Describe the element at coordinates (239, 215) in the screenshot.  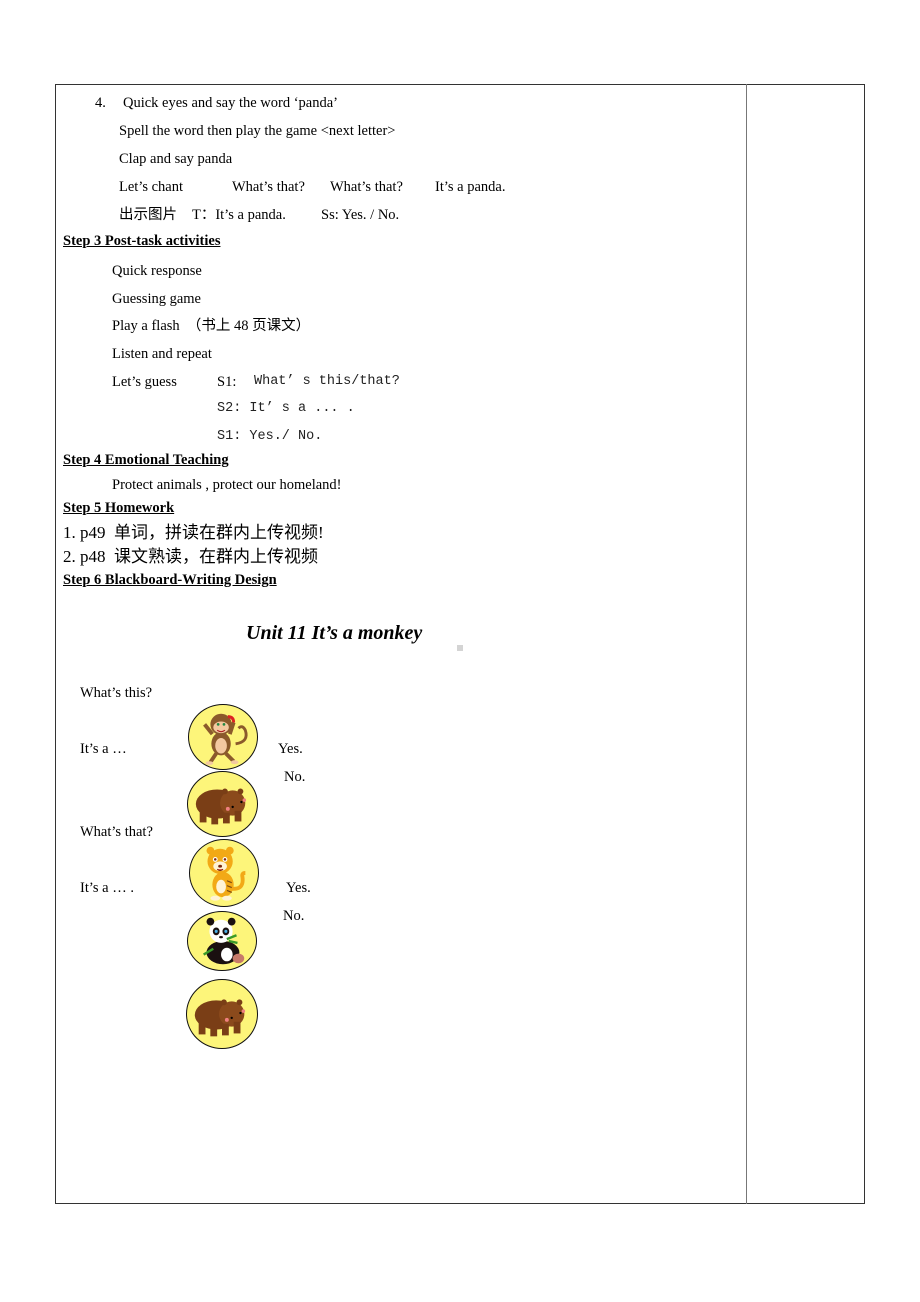
I see `teacher-line: T：It’s a panda.` at that location.